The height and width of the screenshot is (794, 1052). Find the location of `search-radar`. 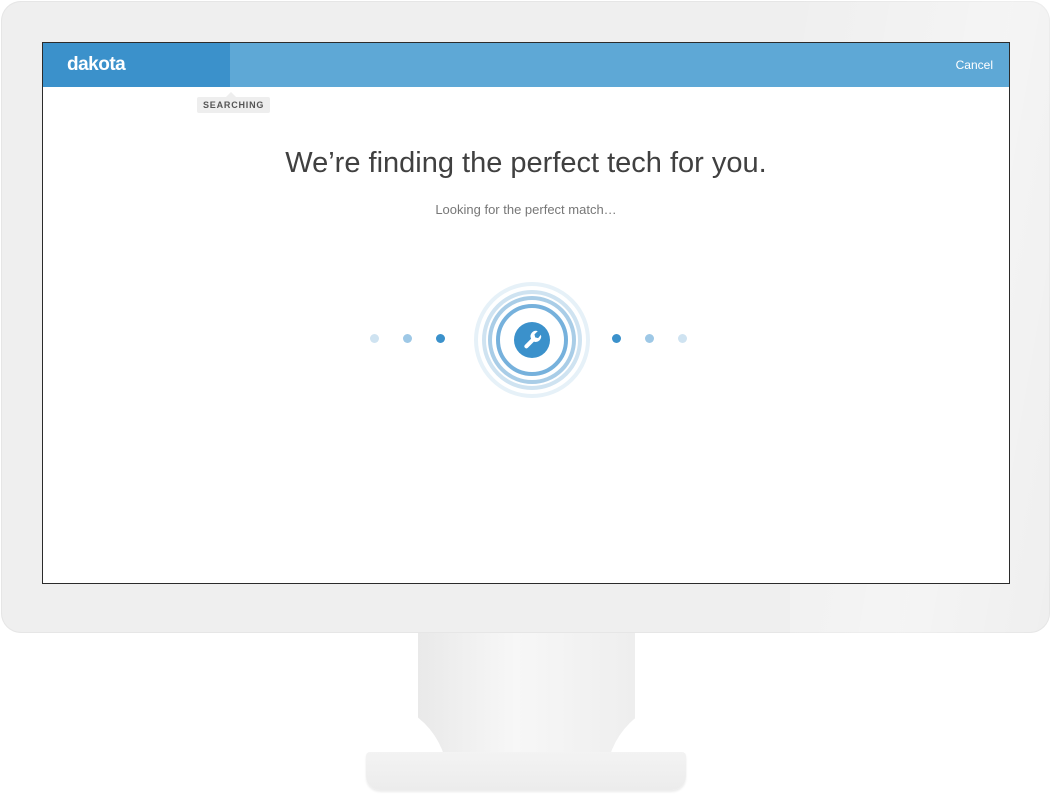

search-radar is located at coordinates (532, 340).